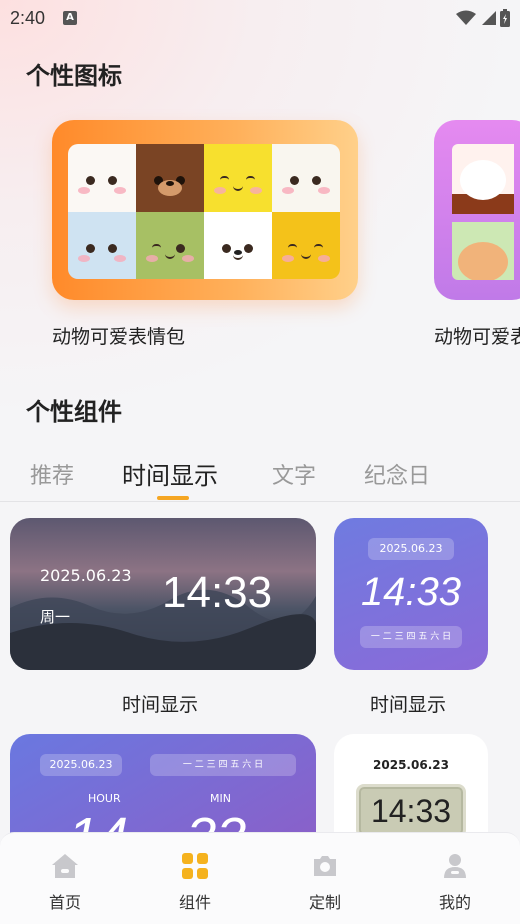 The height and width of the screenshot is (924, 520). I want to click on widget-tabs: 推荐 时间显示 文字 纪念日, so click(260, 477).